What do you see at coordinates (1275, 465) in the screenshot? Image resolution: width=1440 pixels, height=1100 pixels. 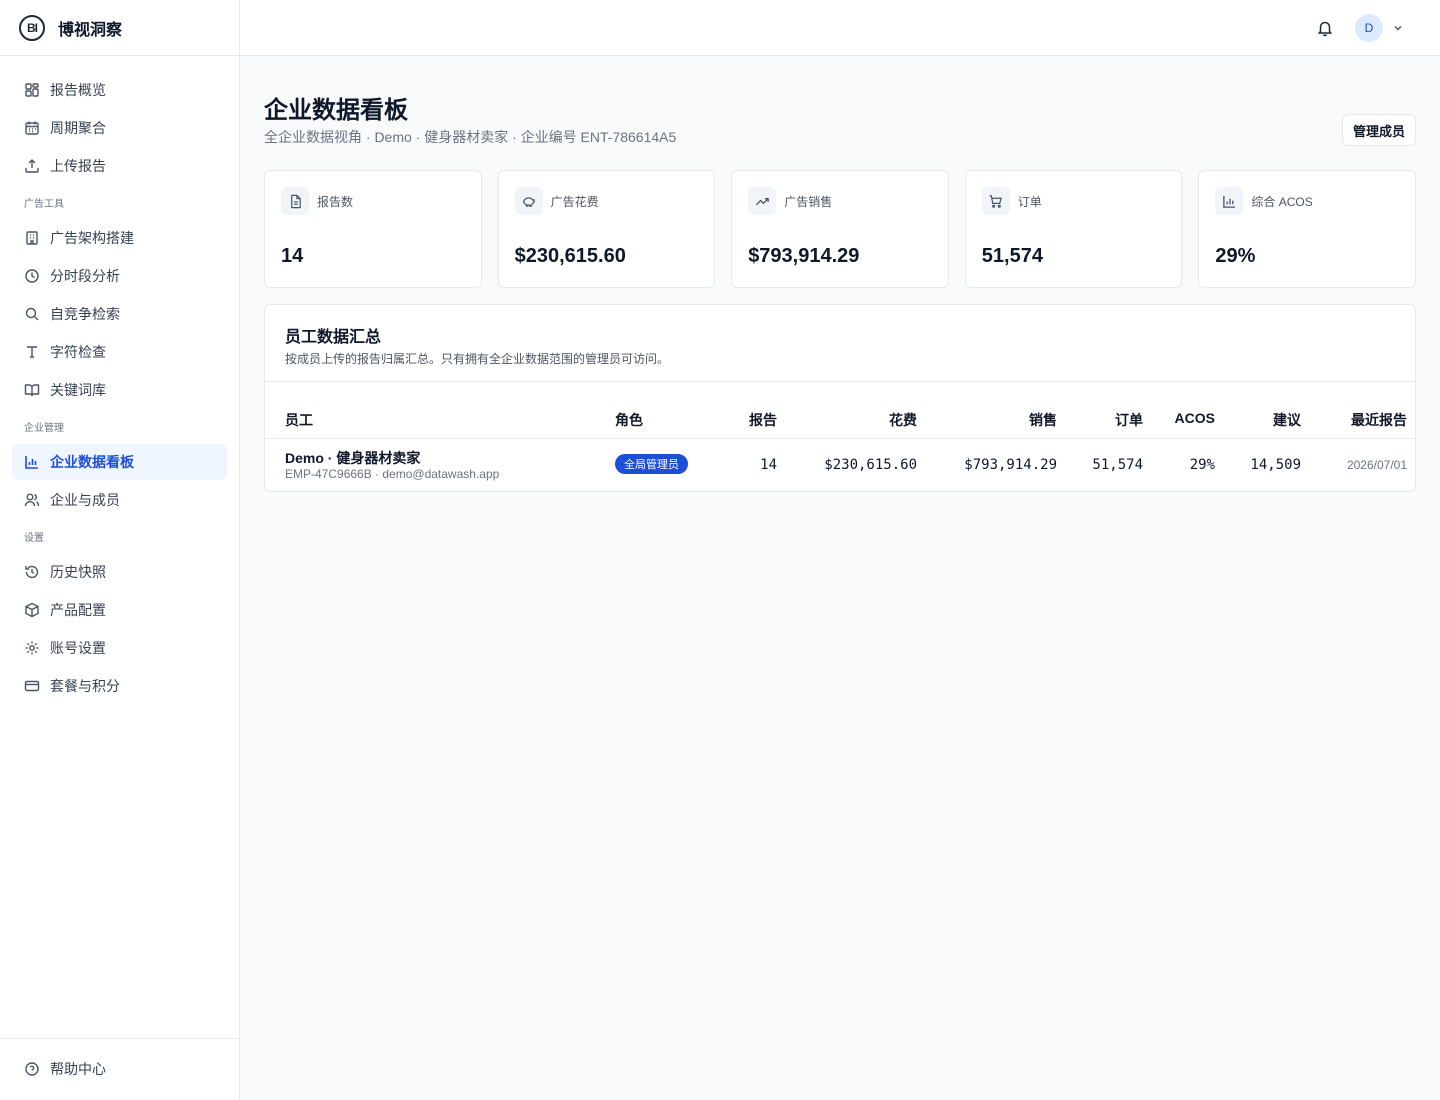 I see `cell-suggestions: 14,509` at bounding box center [1275, 465].